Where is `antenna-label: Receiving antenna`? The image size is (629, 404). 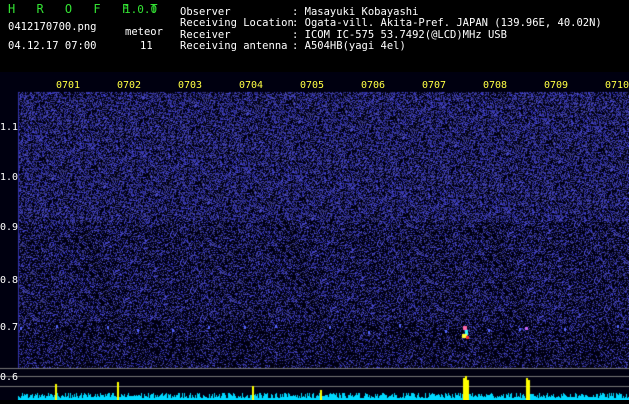
antenna-label: Receiving antenna is located at coordinates (234, 46).